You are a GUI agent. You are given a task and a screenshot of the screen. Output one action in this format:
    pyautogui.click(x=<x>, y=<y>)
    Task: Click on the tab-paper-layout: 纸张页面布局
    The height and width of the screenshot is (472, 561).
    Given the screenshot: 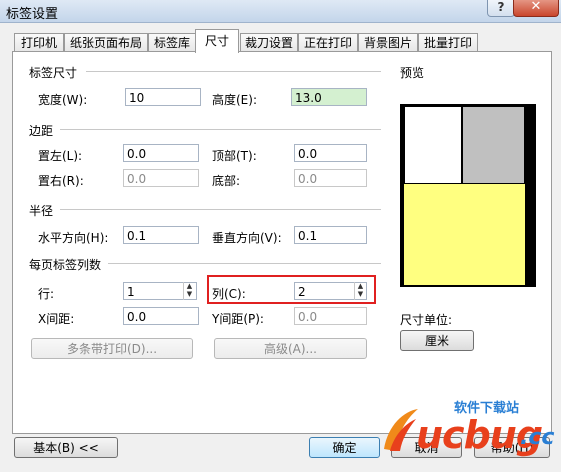 What is the action you would take?
    pyautogui.click(x=106, y=42)
    